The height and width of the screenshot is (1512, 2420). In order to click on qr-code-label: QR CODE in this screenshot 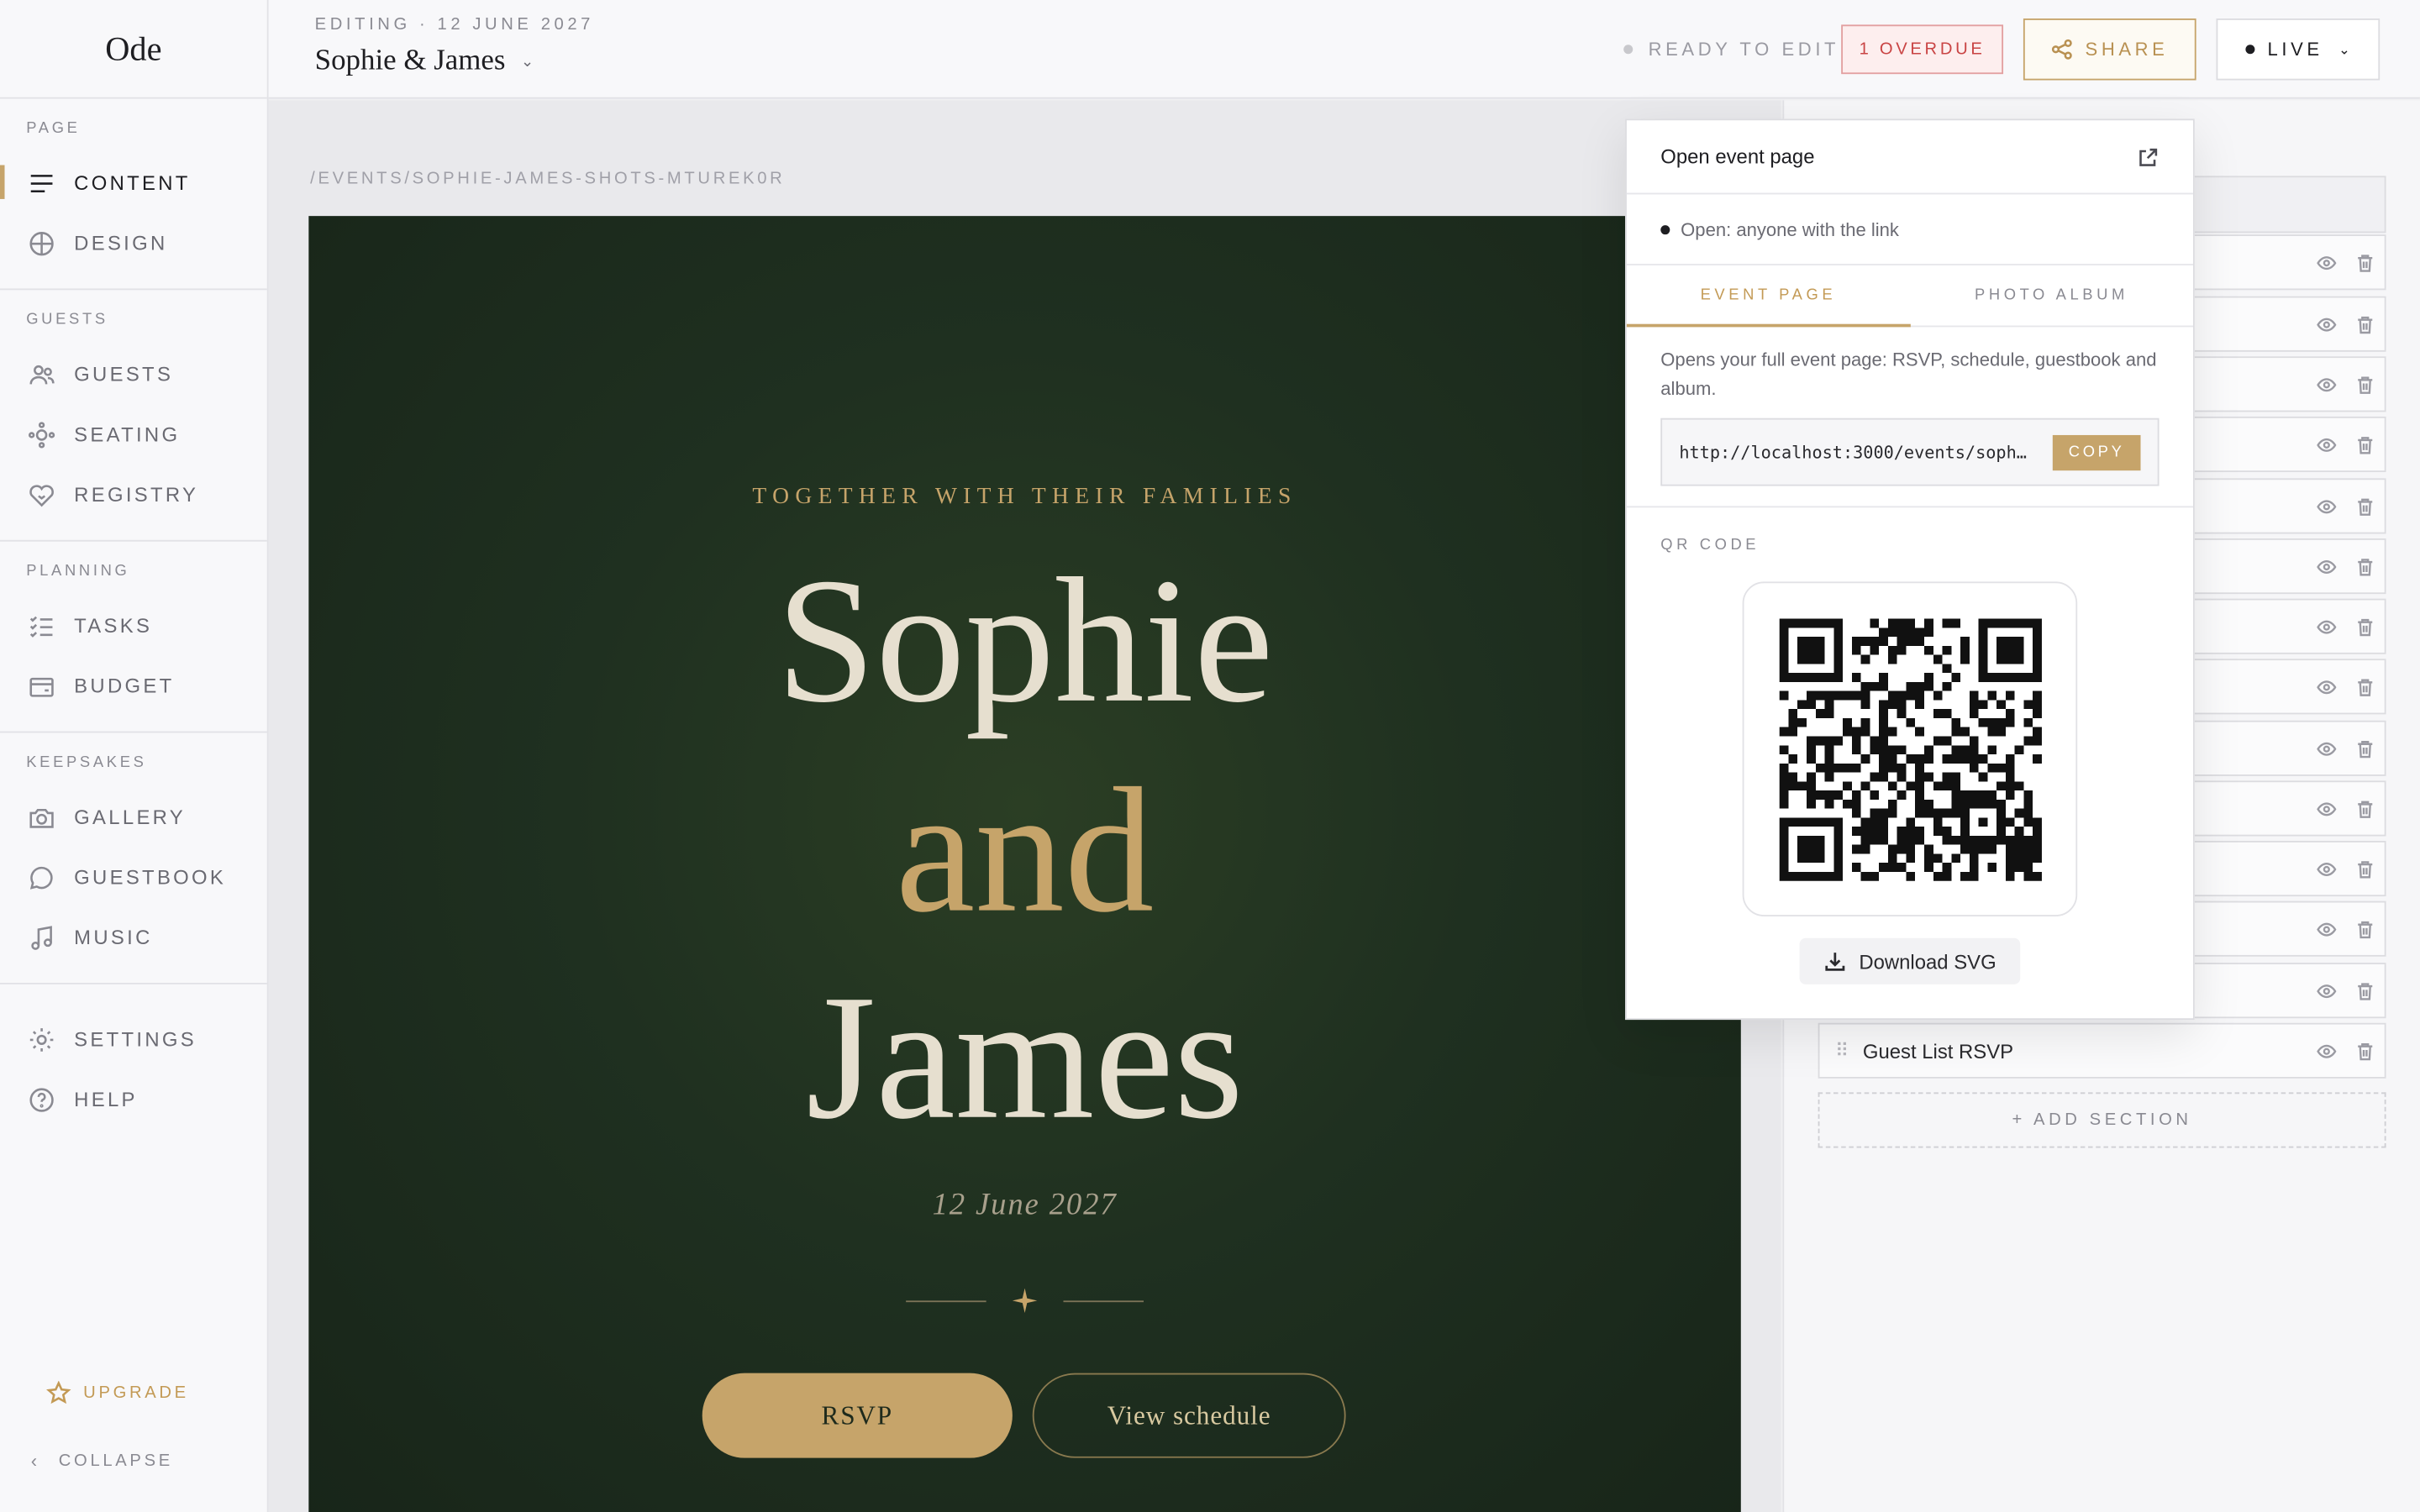, I will do `click(1710, 545)`.